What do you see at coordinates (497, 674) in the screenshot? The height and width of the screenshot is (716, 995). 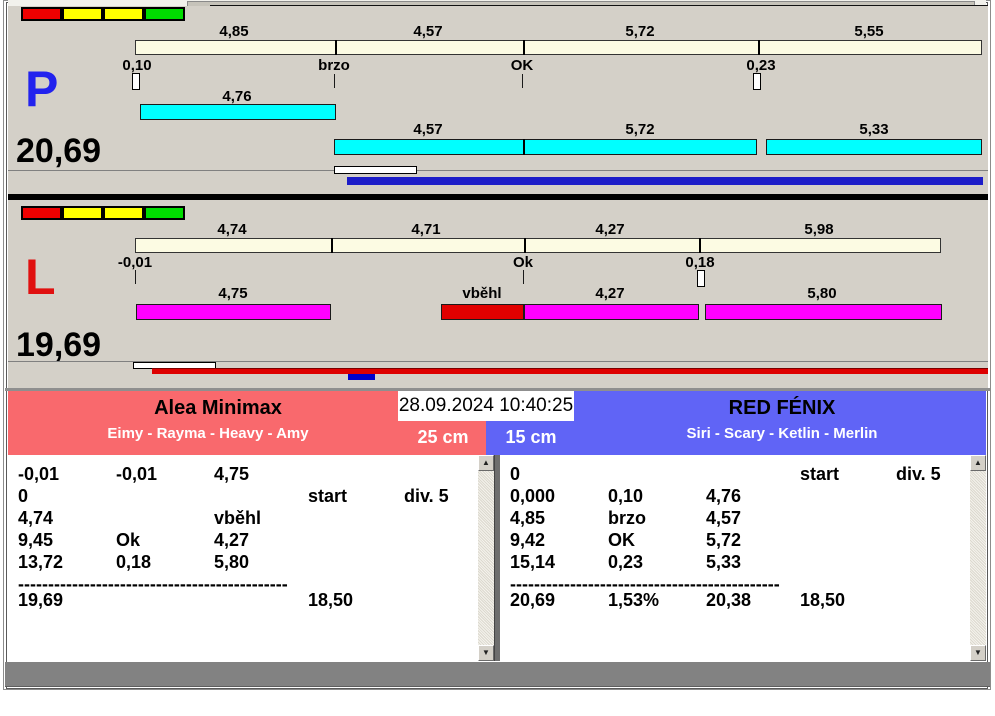 I see `bottom-status-bar` at bounding box center [497, 674].